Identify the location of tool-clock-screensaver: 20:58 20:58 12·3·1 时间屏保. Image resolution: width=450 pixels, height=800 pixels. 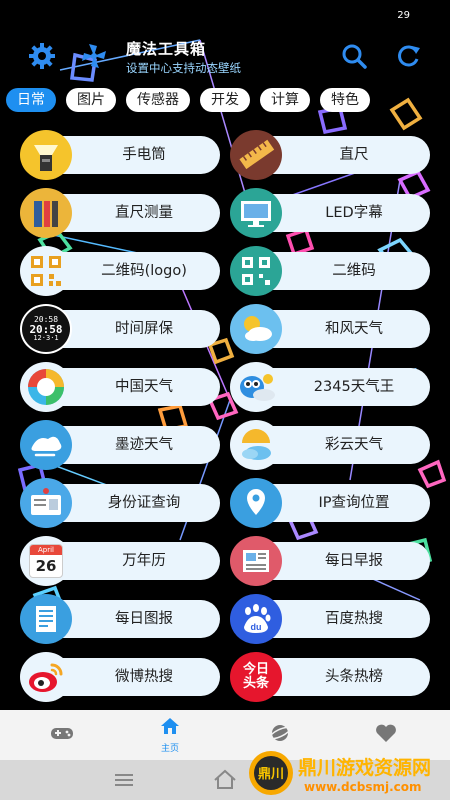
(120, 329).